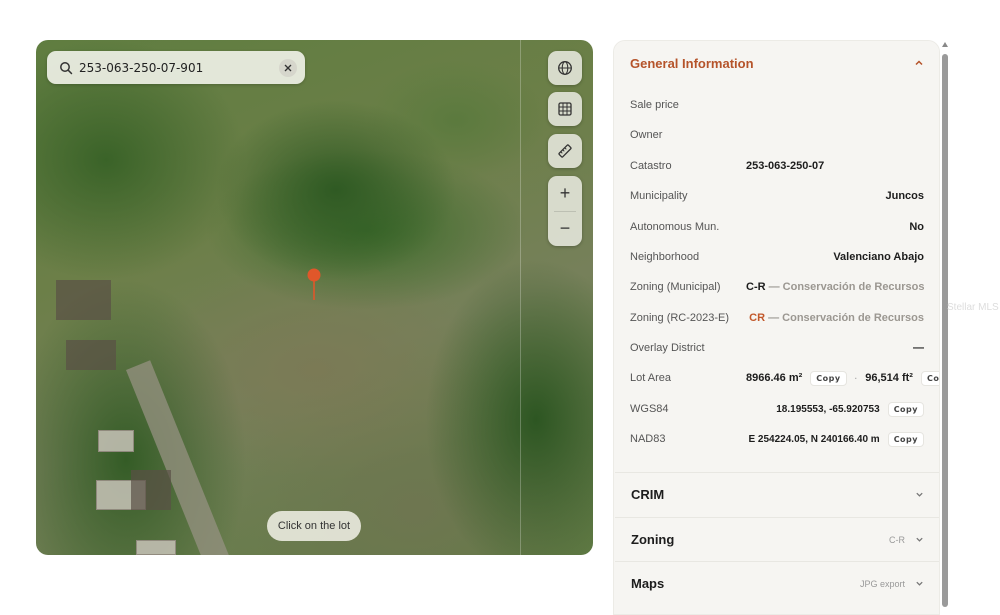 This screenshot has height=615, width=1000. I want to click on zoning-rc-value: CR — Conservación de Recursos, so click(835, 318).